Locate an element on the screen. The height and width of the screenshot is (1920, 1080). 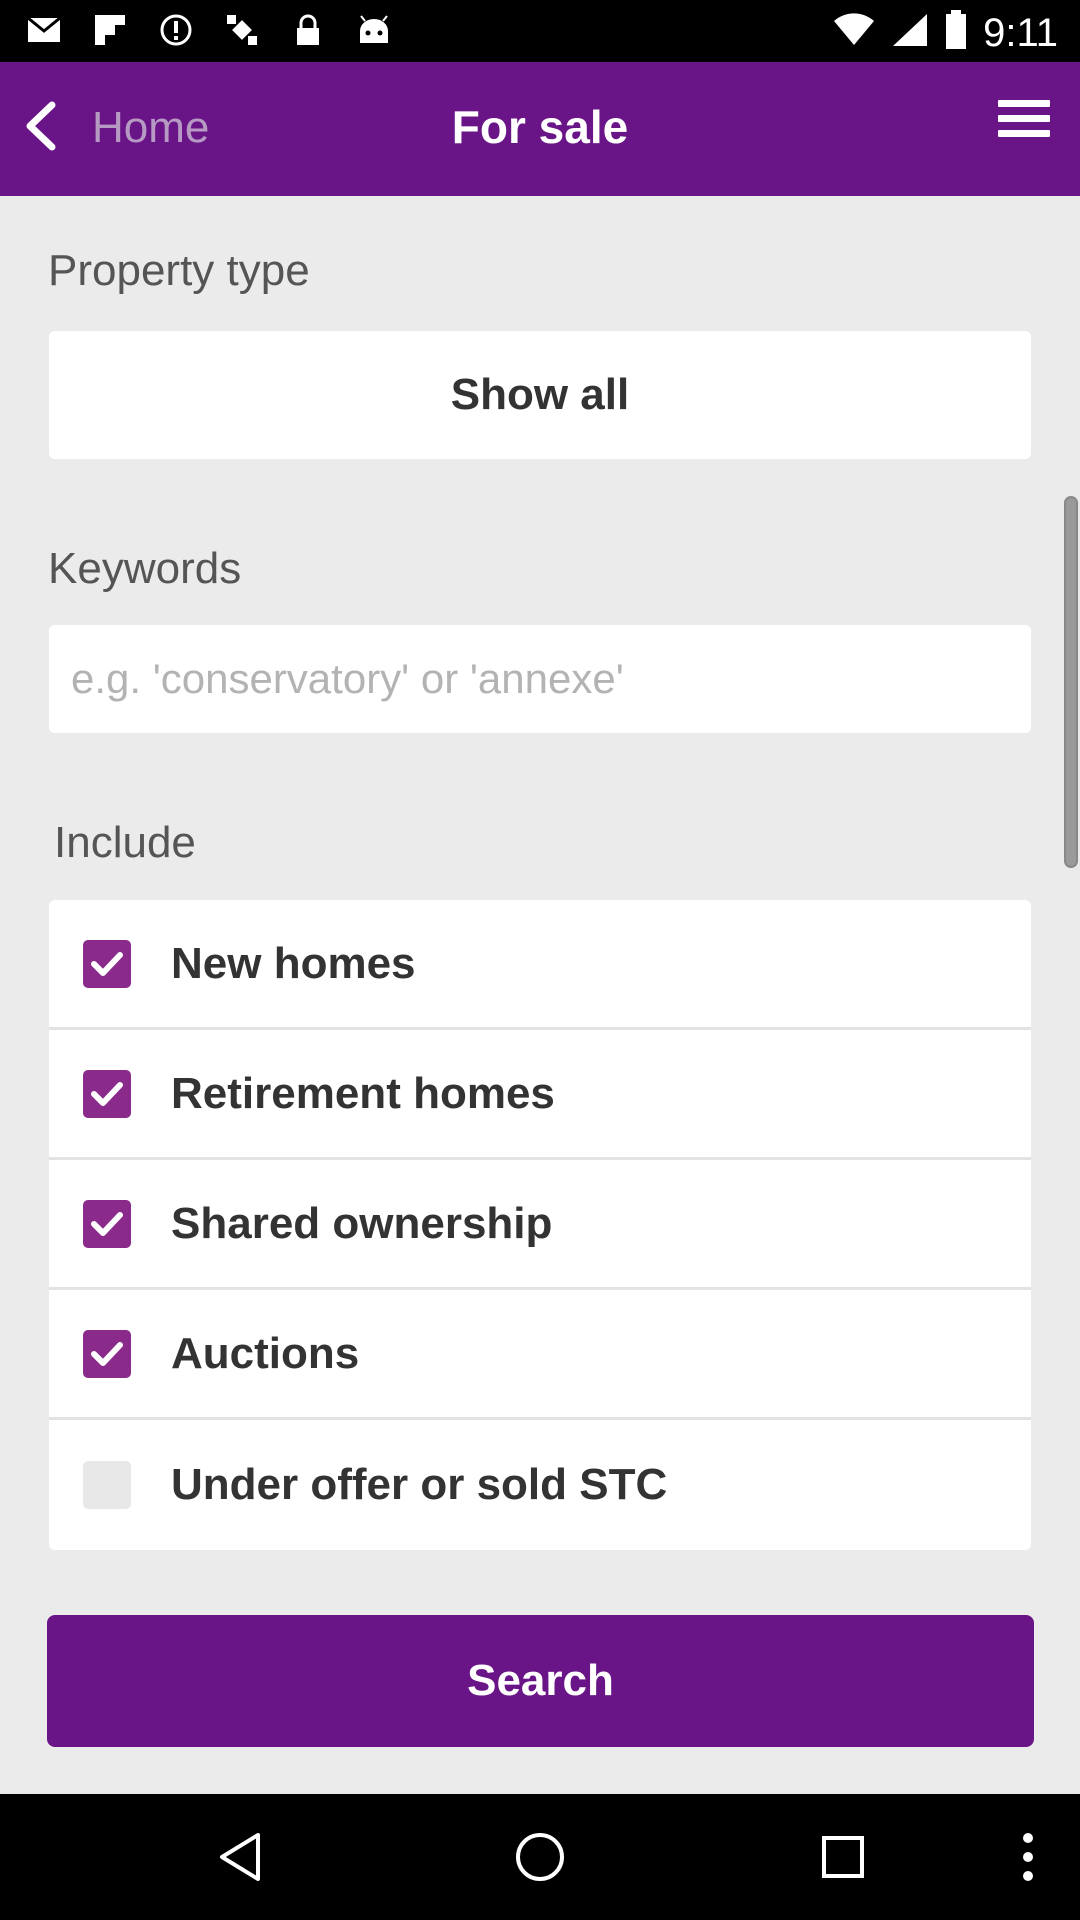
wifi-icon is located at coordinates (854, 32).